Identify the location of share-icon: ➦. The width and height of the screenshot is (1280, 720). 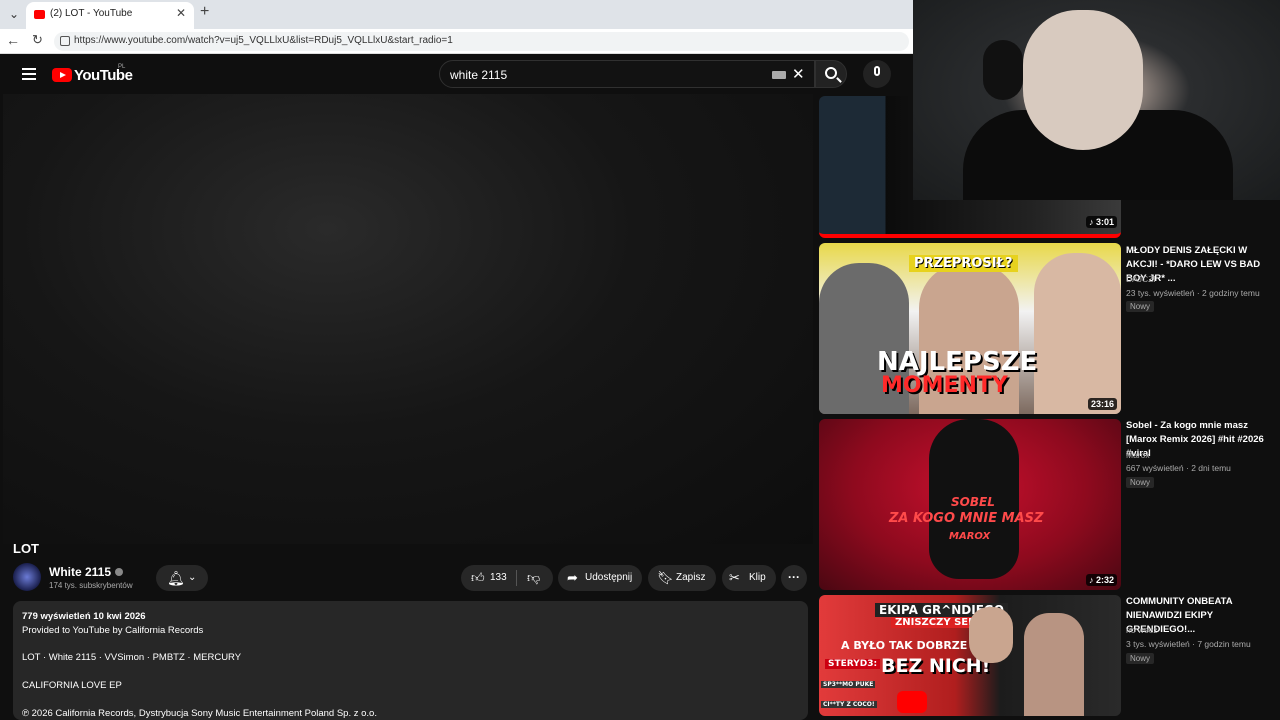
(572, 577).